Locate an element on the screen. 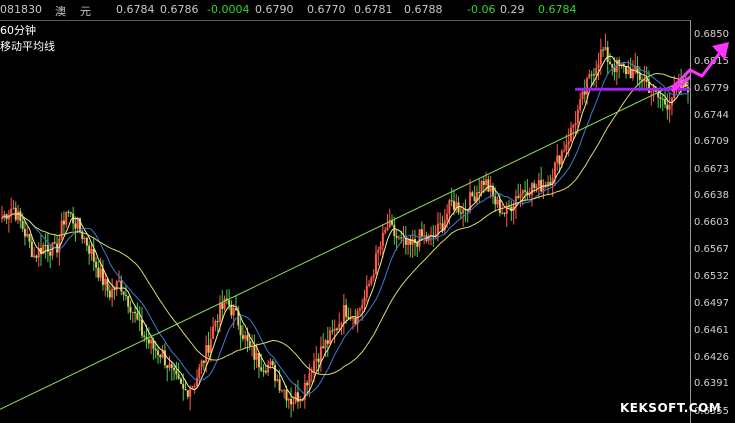 This screenshot has height=423, width=735. y-tick-label: 0.6391 is located at coordinates (711, 384).